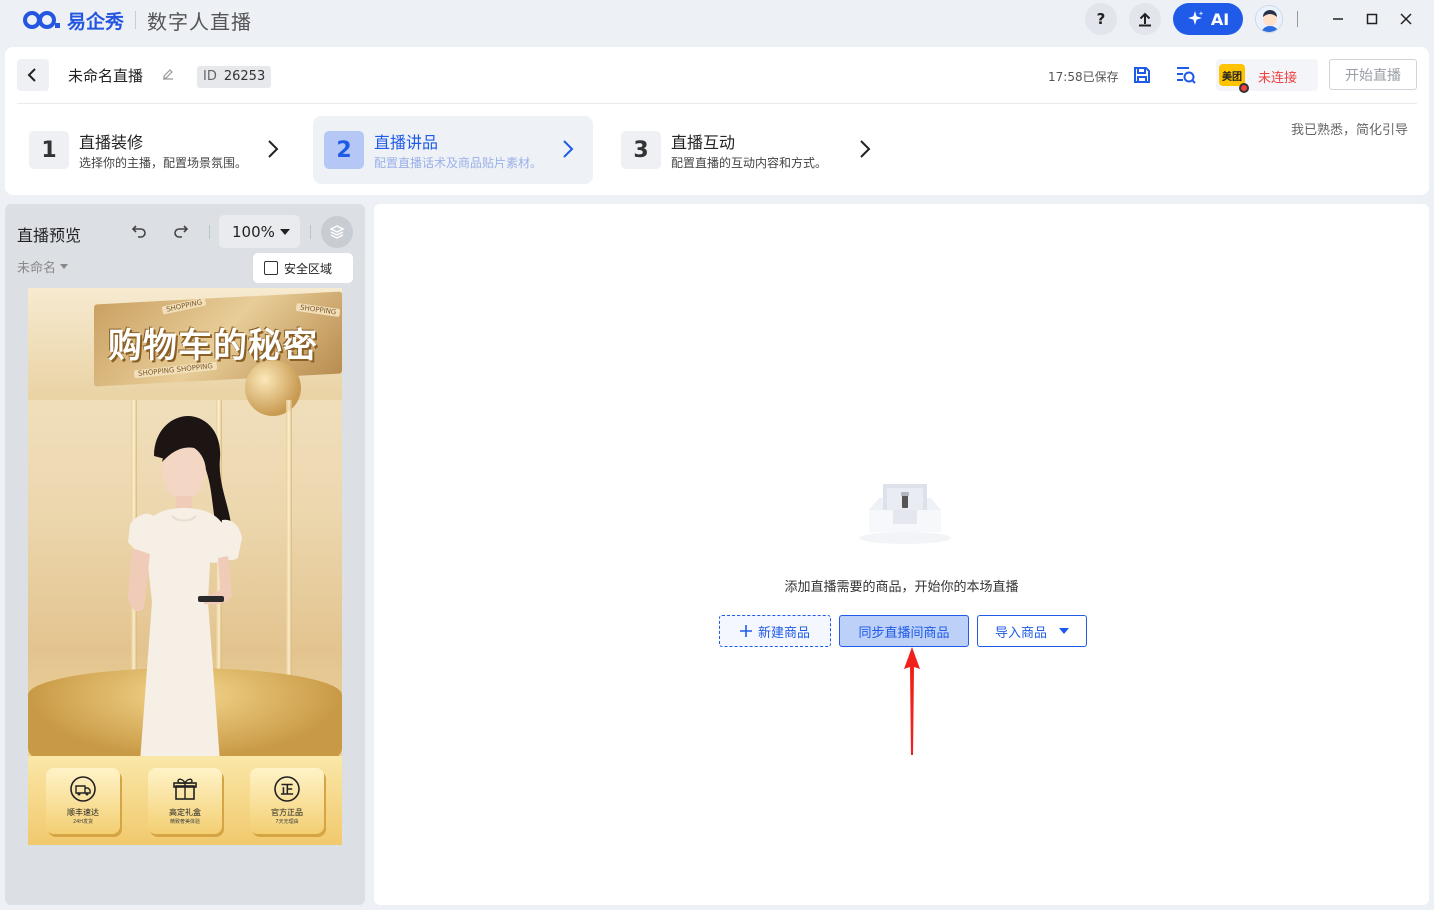 The height and width of the screenshot is (910, 1434). I want to click on minimize-button, so click(1338, 19).